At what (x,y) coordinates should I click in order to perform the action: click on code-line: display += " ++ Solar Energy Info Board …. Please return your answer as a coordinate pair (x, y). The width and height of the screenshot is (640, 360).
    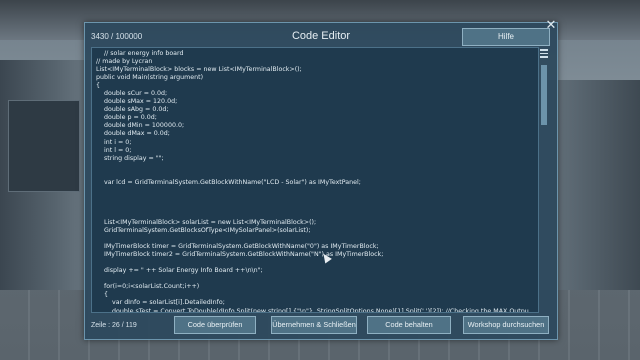
    Looking at the image, I should click on (312, 271).